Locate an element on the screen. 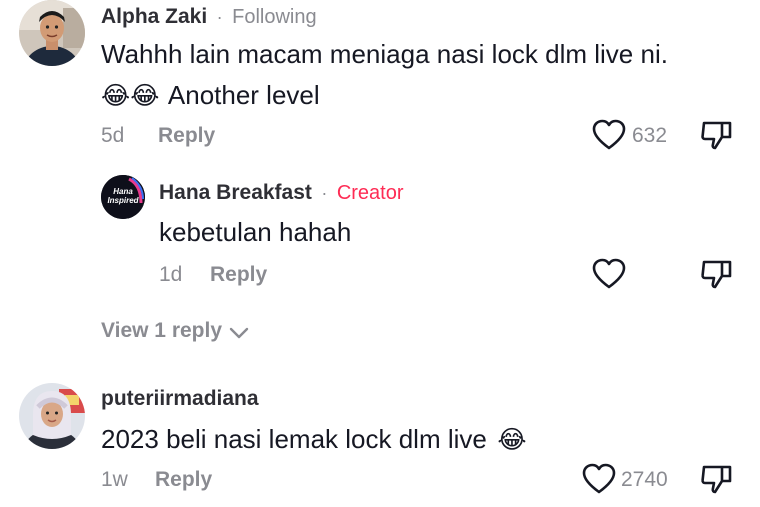  comment-time: 5d is located at coordinates (113, 135).